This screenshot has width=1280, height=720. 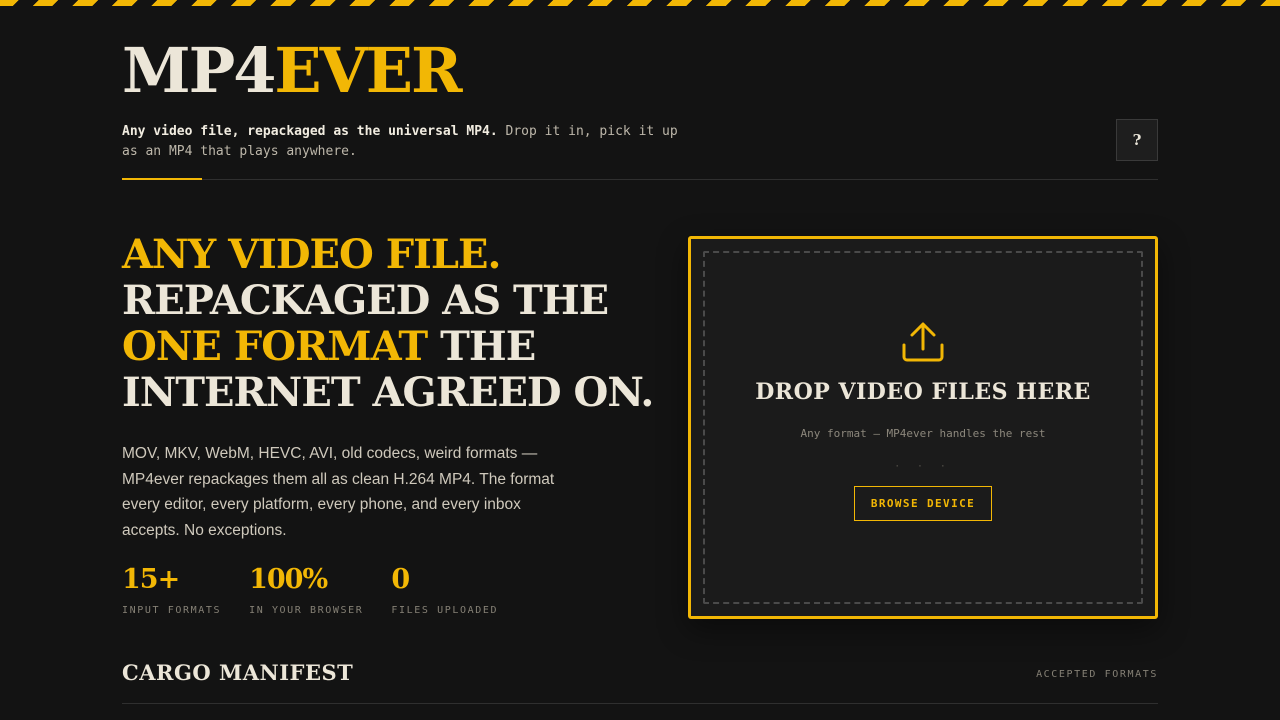 I want to click on stat-in-browser: 100% IN YOUR BROWSER, so click(x=306, y=589).